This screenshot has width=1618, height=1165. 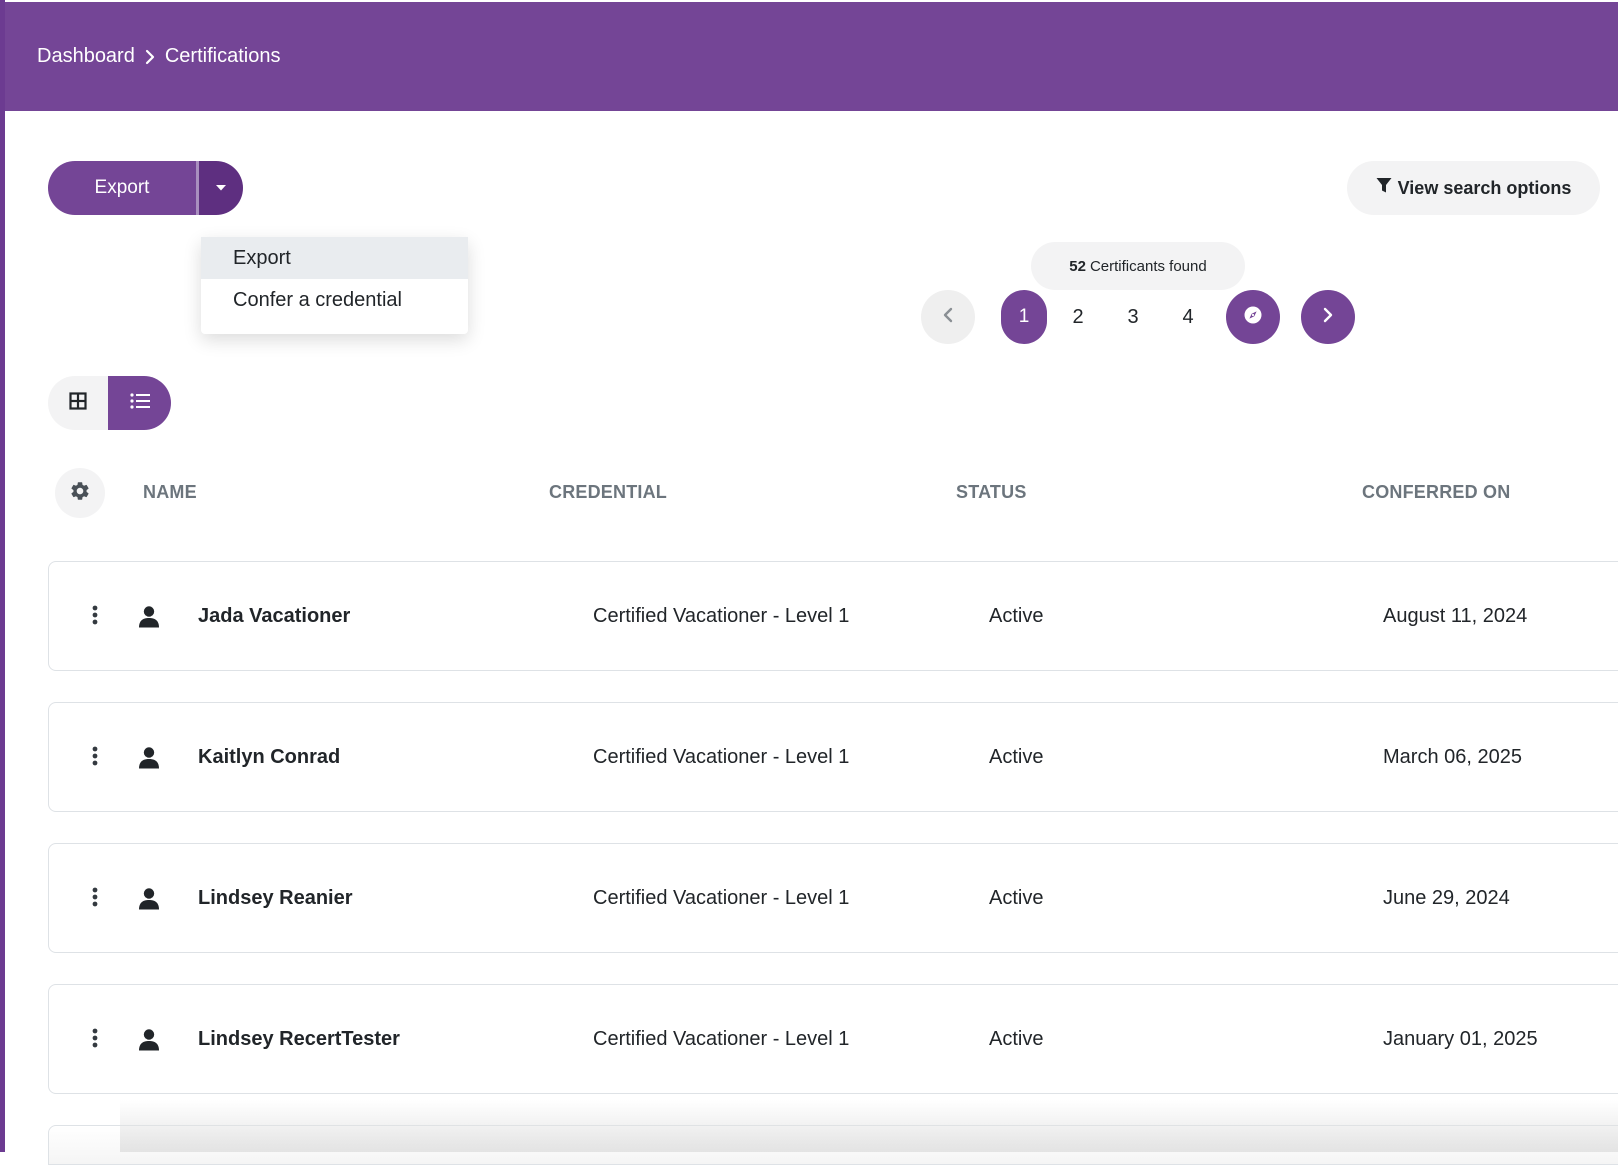 I want to click on pagination-next-button, so click(x=1328, y=317).